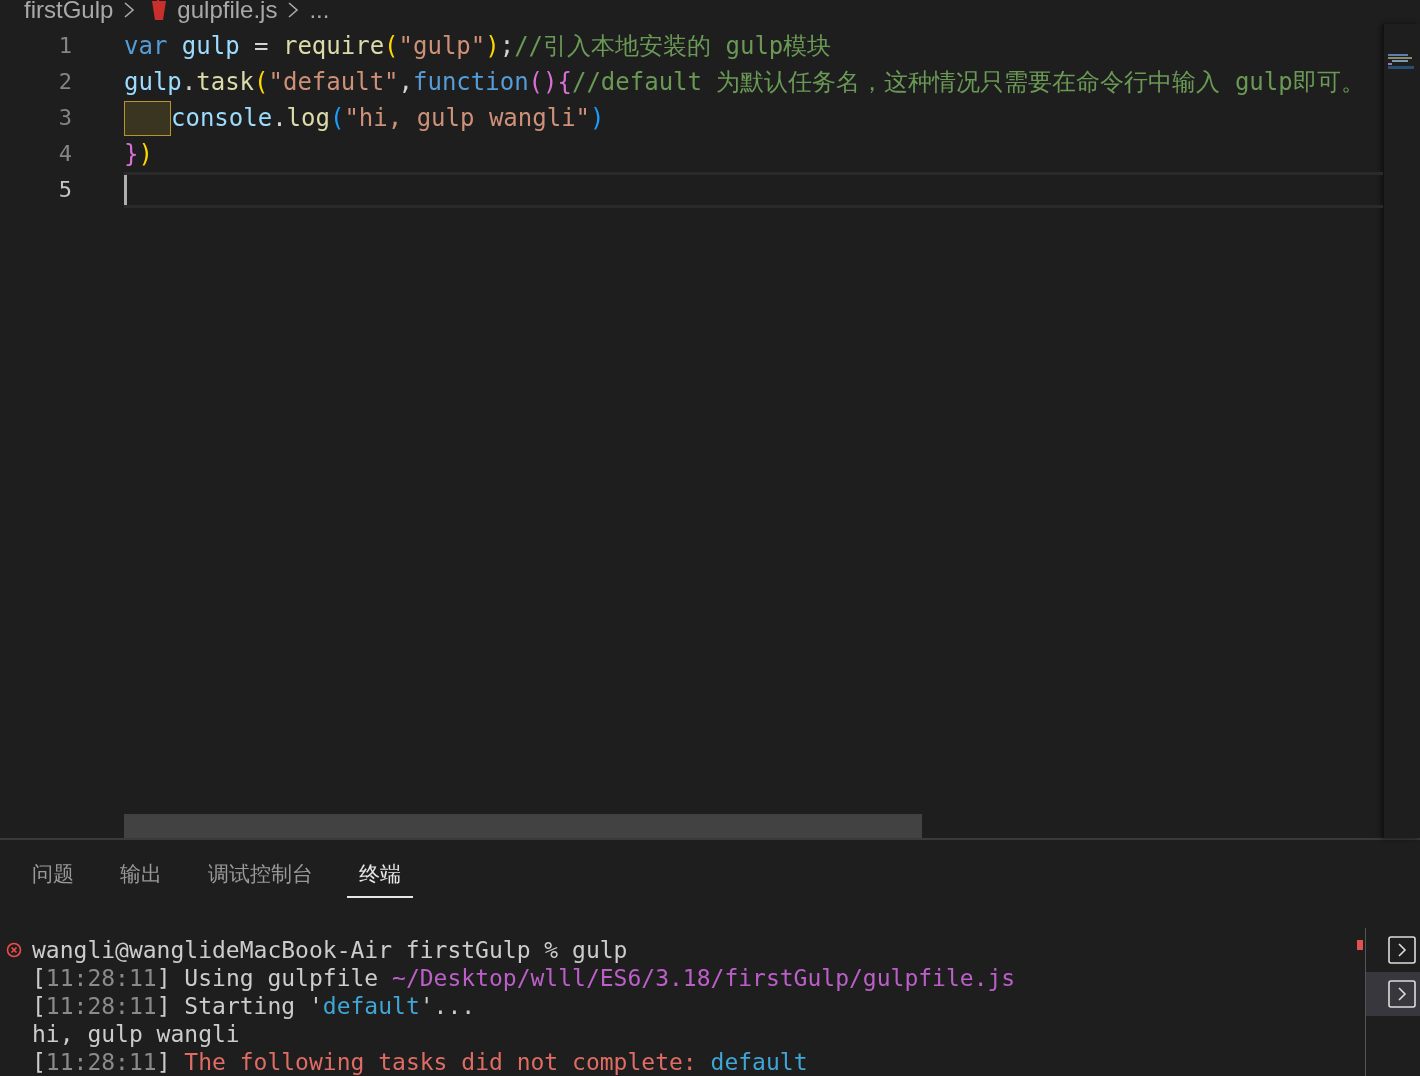 Image resolution: width=1420 pixels, height=1076 pixels. I want to click on terminal-text: ~/Desktop/wlll/ES6/3.18/firstGulp/gulpfile.js, so click(704, 978).